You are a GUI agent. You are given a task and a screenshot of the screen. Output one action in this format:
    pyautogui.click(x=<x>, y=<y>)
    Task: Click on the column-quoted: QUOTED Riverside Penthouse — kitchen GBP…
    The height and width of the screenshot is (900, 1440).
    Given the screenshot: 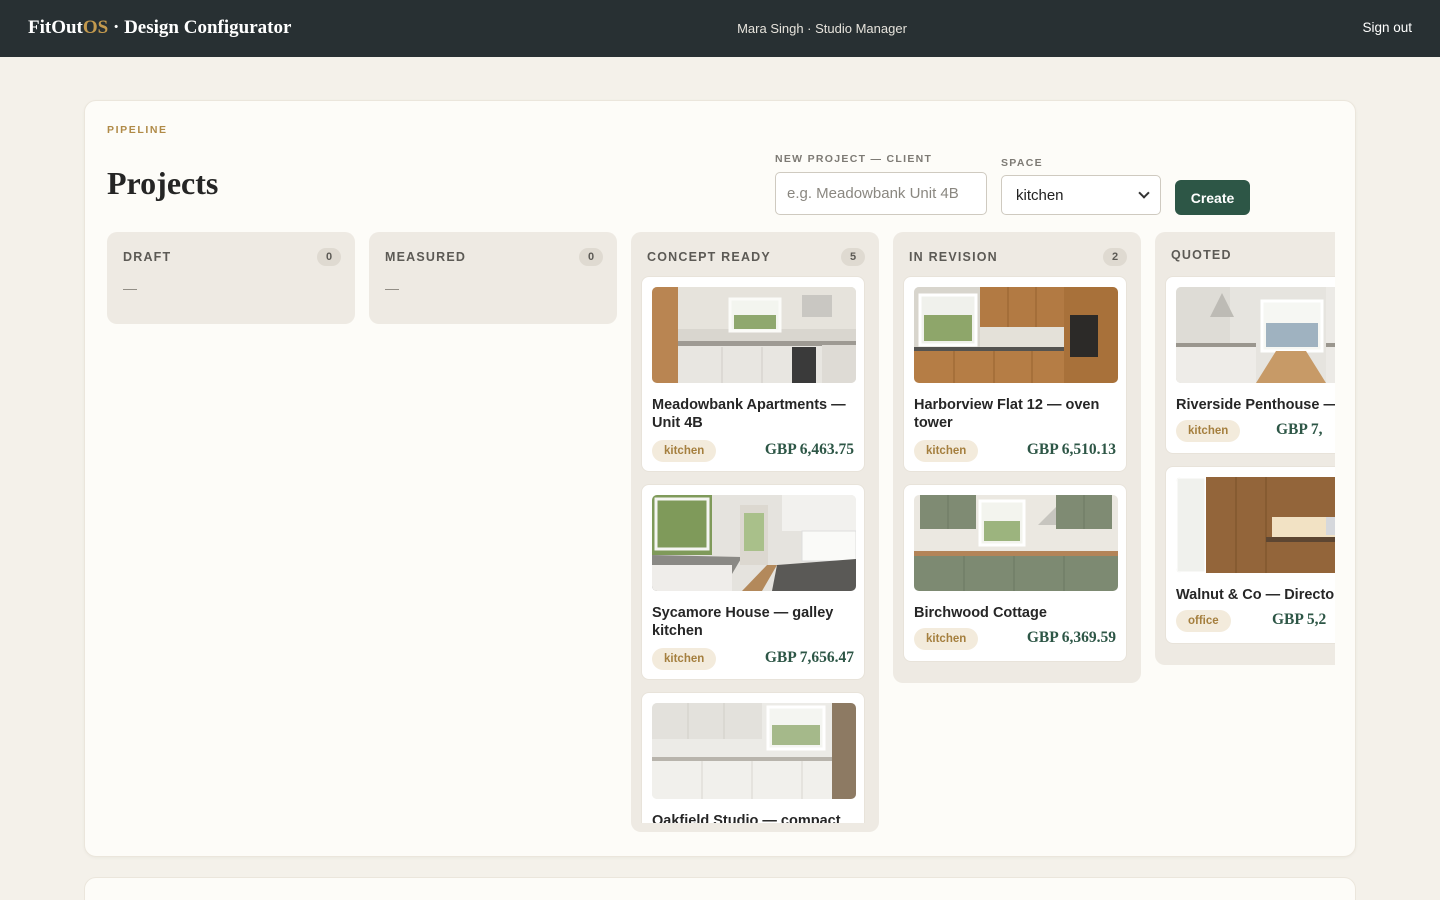 What is the action you would take?
    pyautogui.click(x=1245, y=448)
    